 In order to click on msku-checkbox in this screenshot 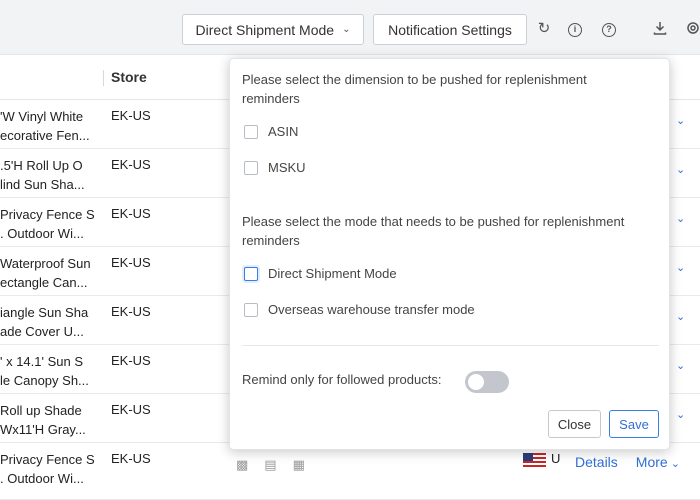, I will do `click(251, 167)`.